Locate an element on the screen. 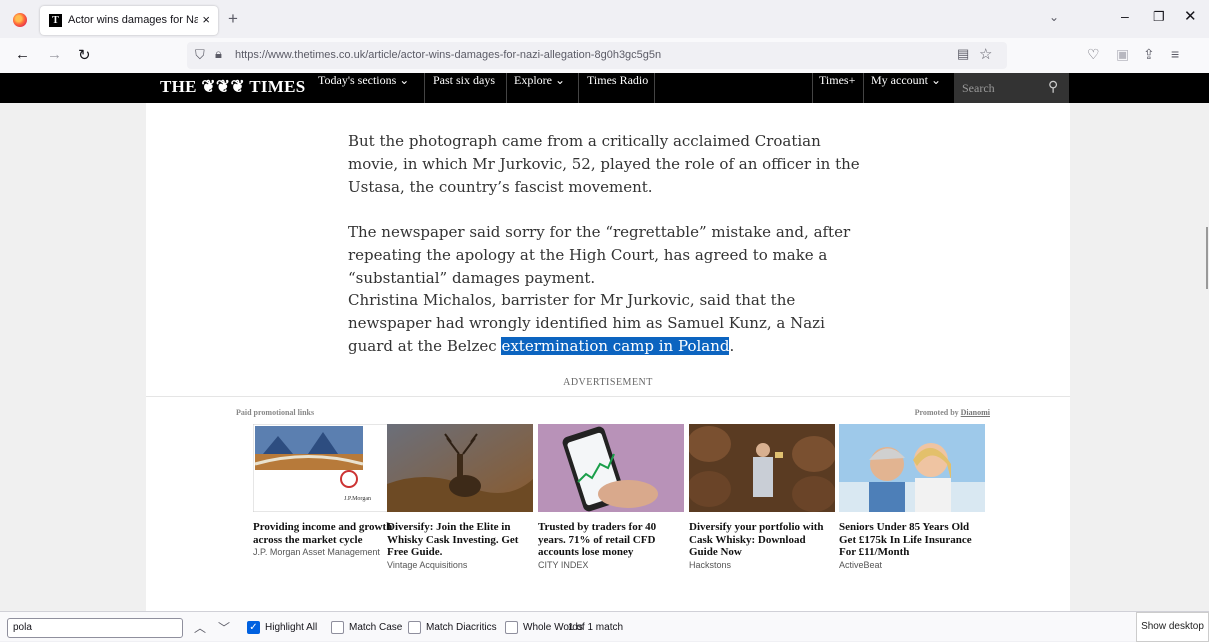  paragraph-text: . is located at coordinates (732, 346).